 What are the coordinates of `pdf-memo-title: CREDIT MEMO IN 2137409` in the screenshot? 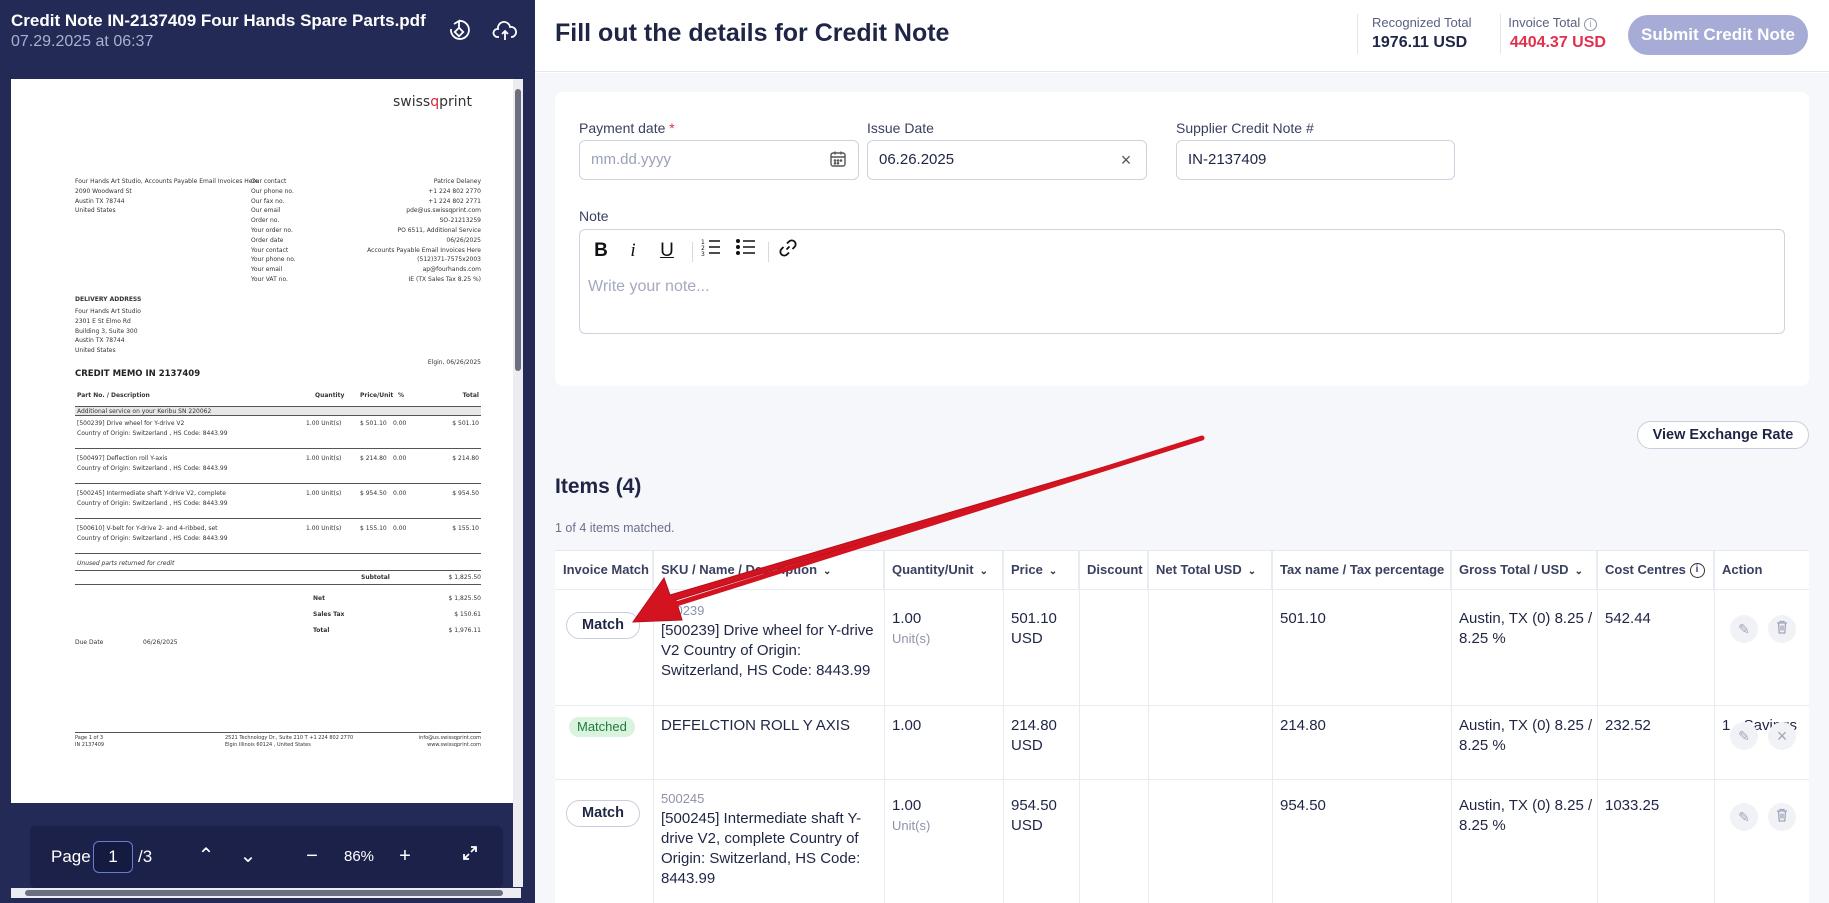 It's located at (138, 374).